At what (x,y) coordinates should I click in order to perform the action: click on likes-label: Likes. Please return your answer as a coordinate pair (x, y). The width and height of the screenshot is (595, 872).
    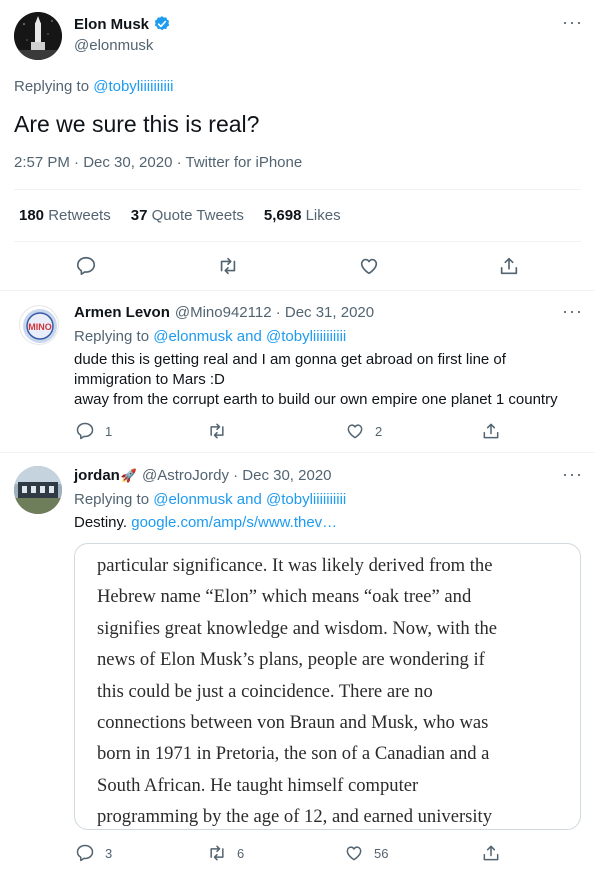
    Looking at the image, I should click on (321, 215).